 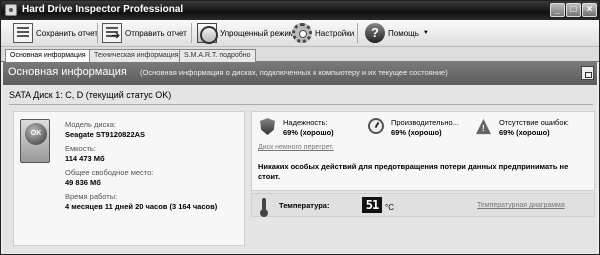 I want to click on simple-mode-icon, so click(x=207, y=33).